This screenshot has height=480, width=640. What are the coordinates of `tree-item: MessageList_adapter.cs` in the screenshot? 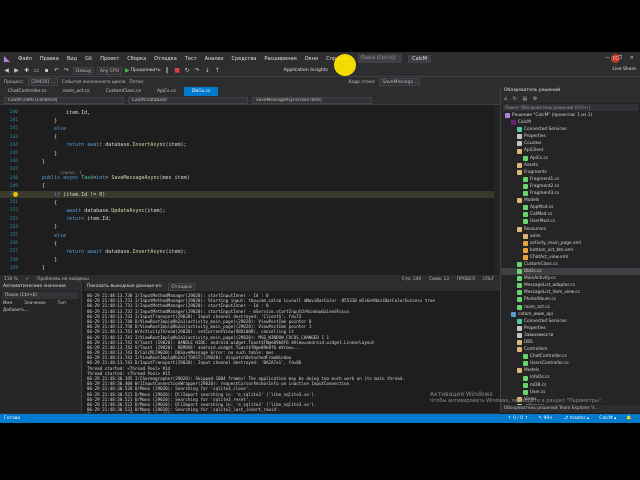 It's located at (570, 285).